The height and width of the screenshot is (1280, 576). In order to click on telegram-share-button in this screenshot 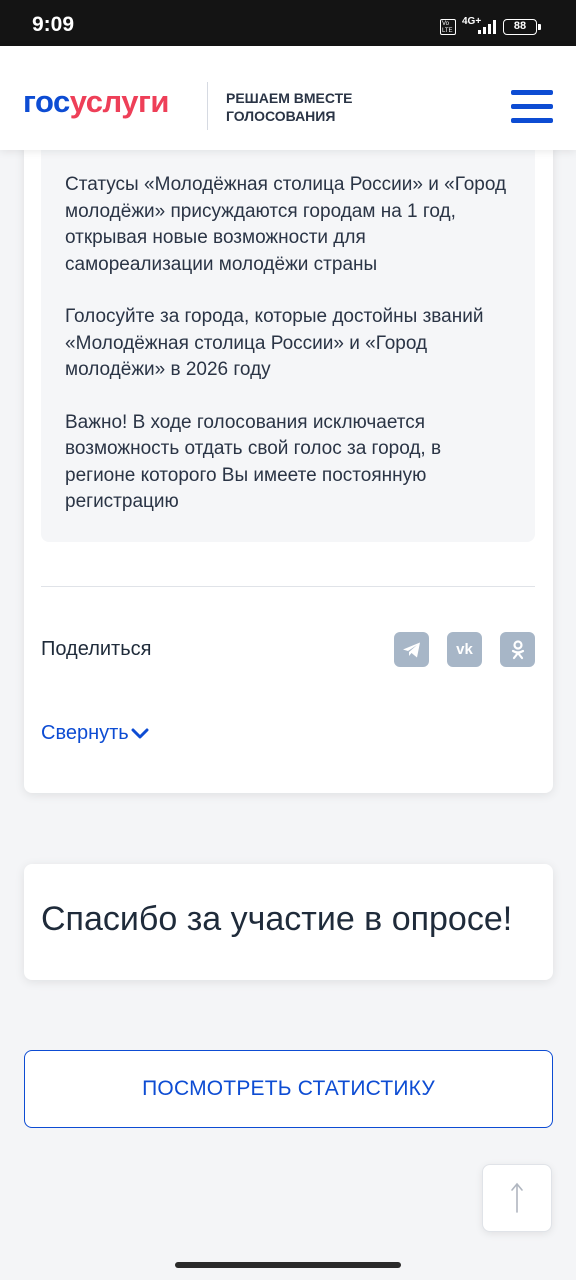, I will do `click(411, 649)`.